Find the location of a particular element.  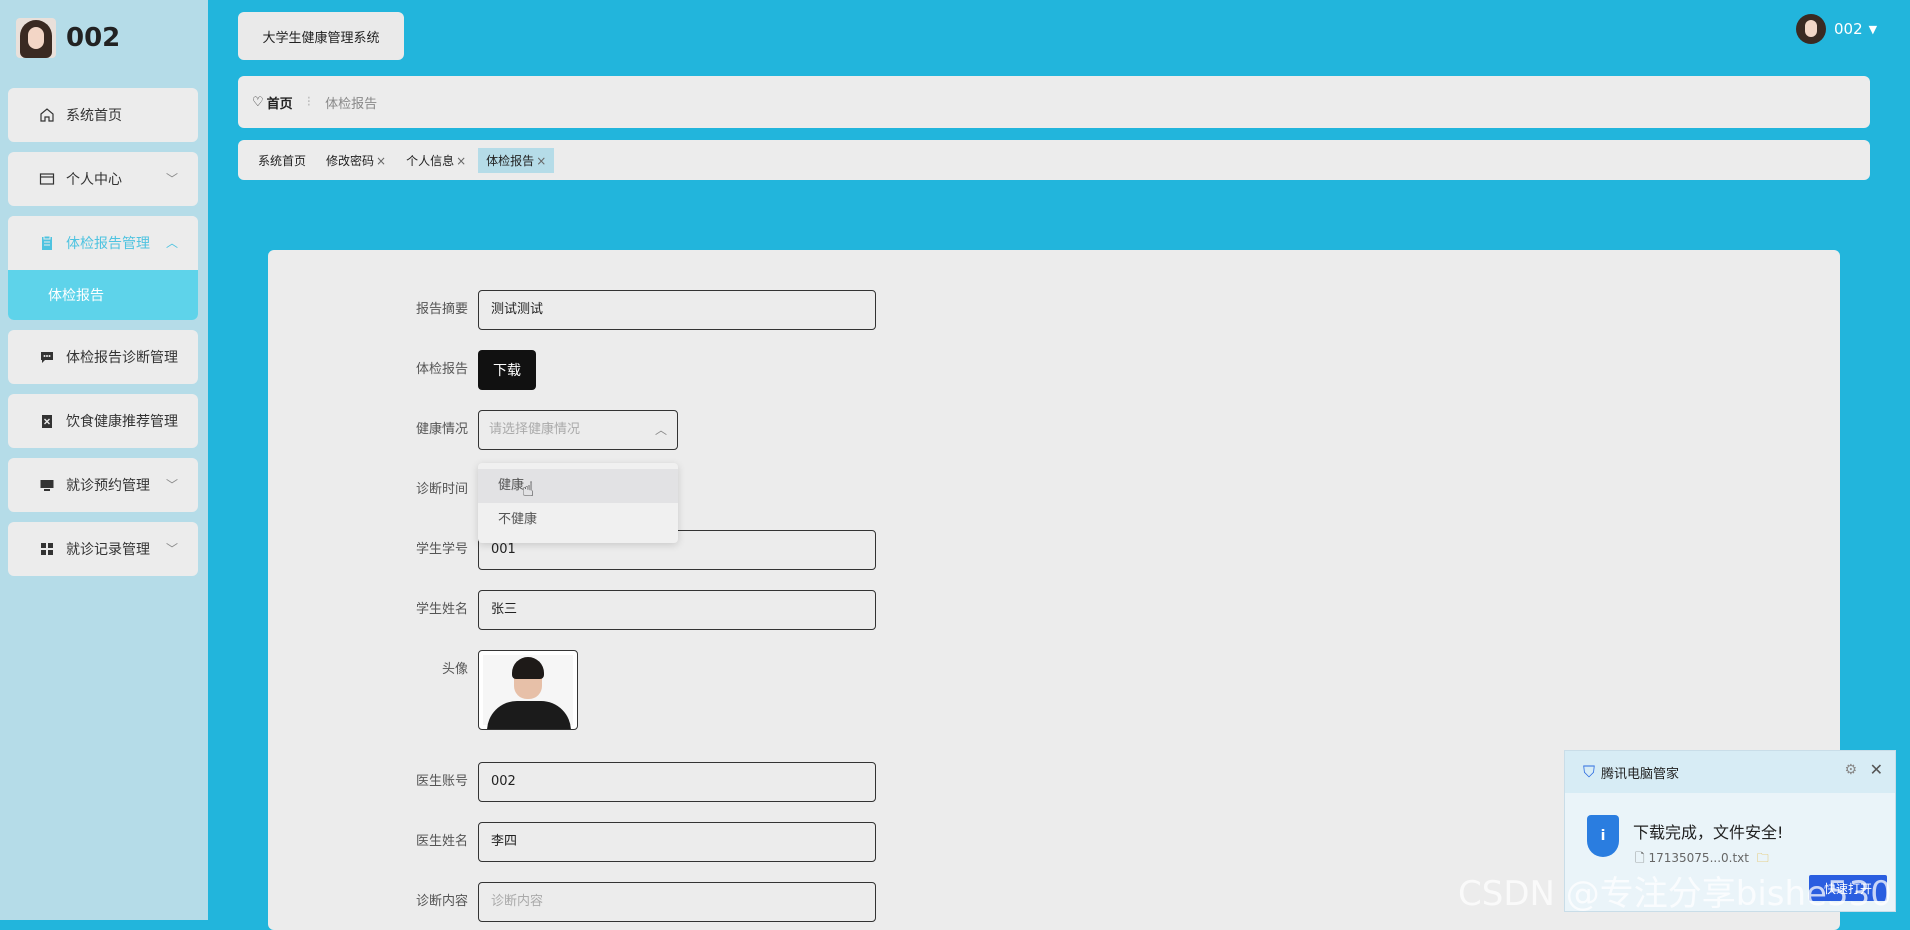

sidebar-item-appointment-management: 就诊预约管理 ﹀ is located at coordinates (103, 485).